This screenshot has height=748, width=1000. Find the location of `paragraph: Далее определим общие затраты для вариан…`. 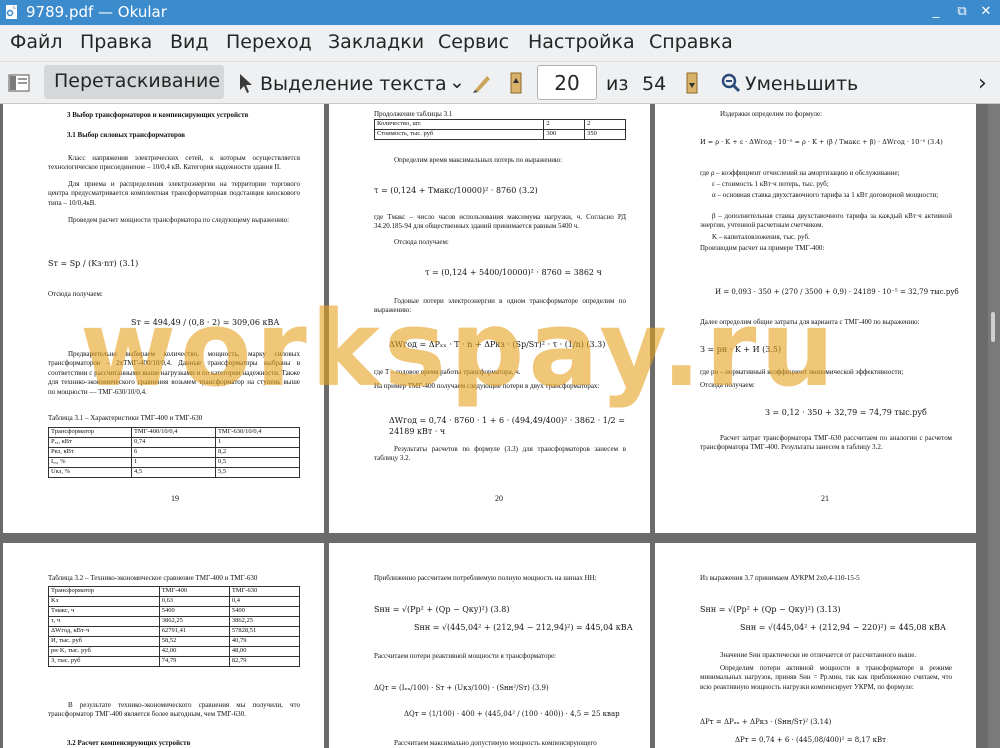

paragraph: Далее определим общие затраты для вариан… is located at coordinates (810, 322).